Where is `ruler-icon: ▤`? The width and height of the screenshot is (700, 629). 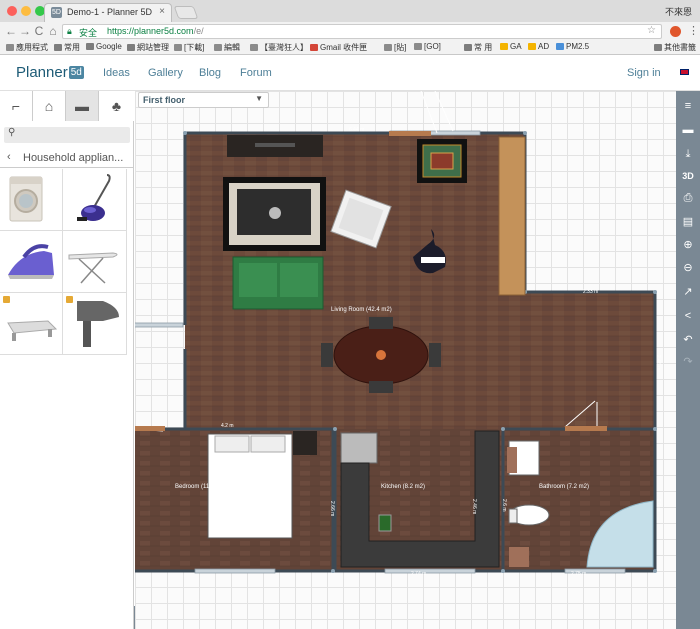
ruler-icon: ▤ is located at coordinates (688, 222).